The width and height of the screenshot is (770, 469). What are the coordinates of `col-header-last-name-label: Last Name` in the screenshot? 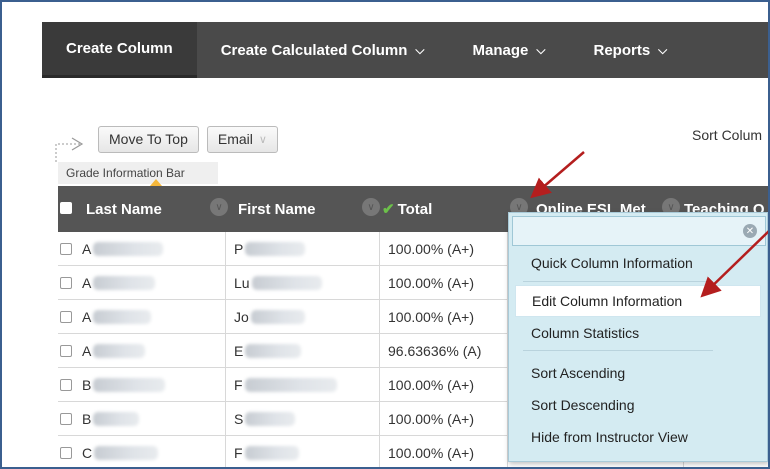 It's located at (124, 209).